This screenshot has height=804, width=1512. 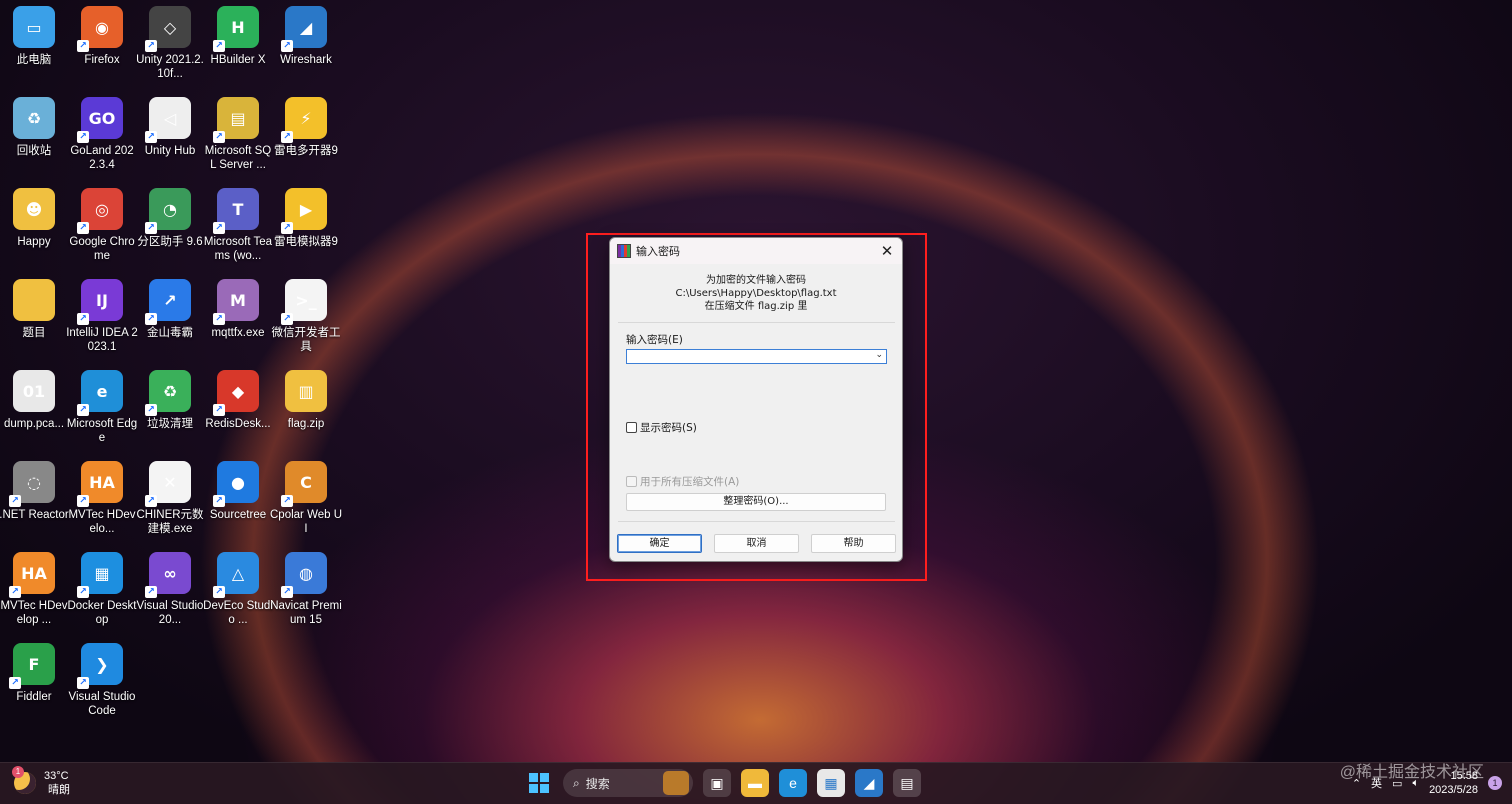 I want to click on show-password-checkbox, so click(x=631, y=427).